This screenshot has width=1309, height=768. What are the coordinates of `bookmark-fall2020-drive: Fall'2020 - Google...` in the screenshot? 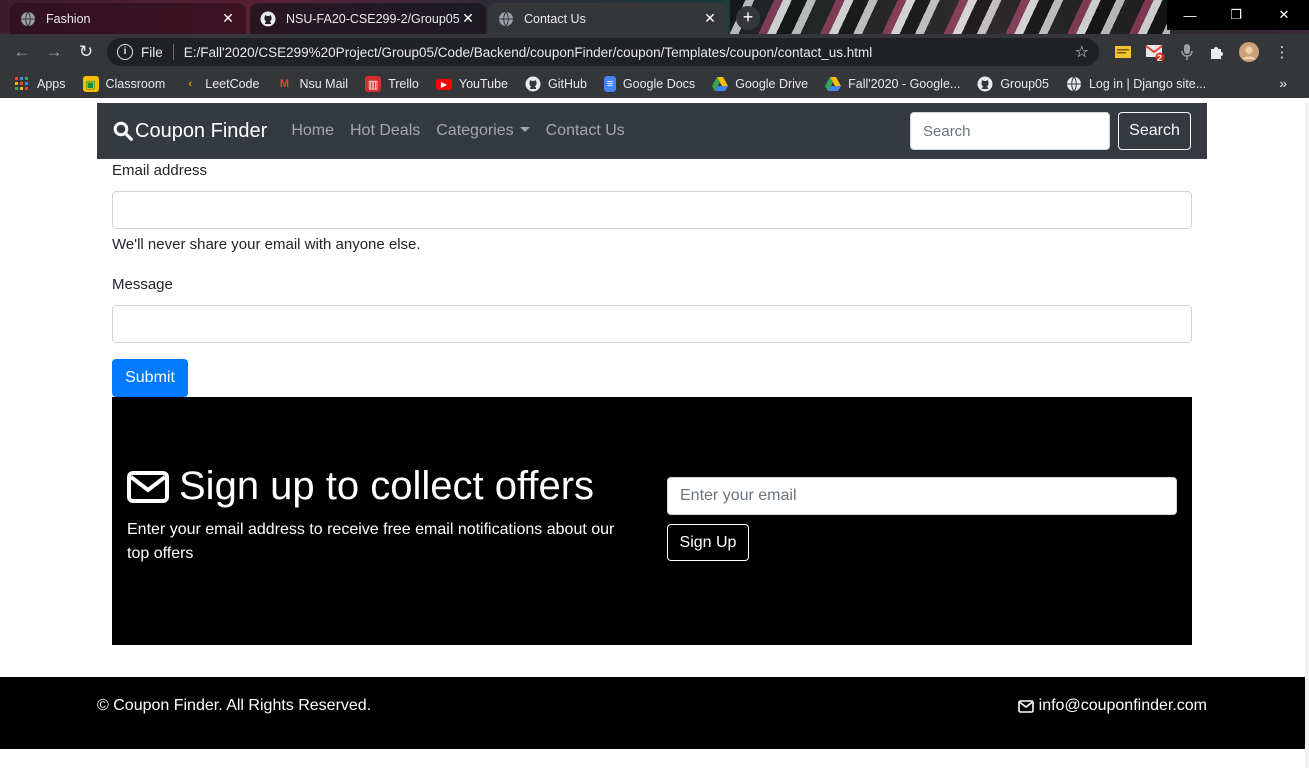 It's located at (892, 84).